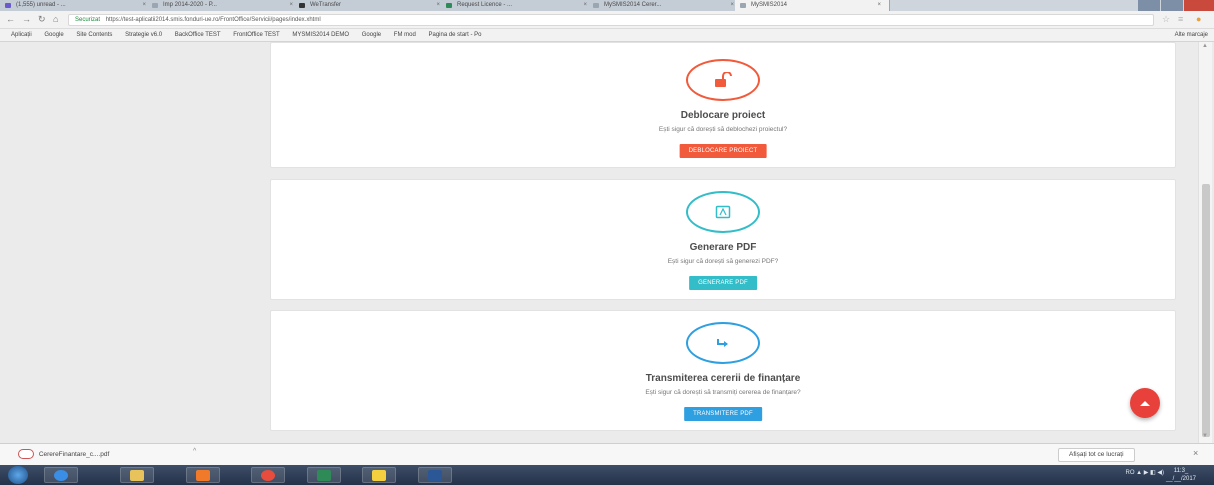 Image resolution: width=1214 pixels, height=485 pixels. I want to click on chrome-icon, so click(268, 475).